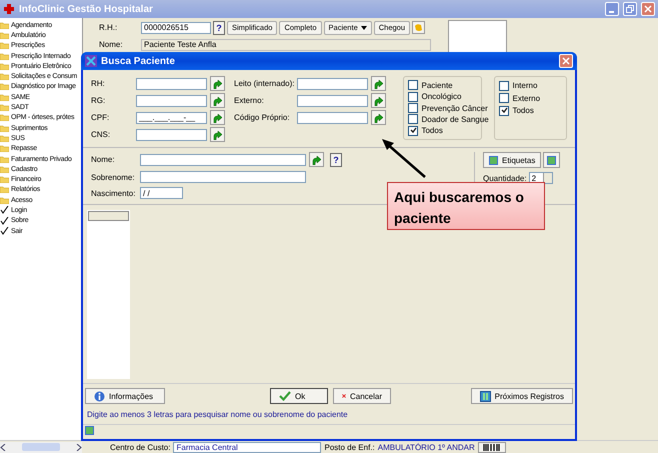  I want to click on cost-center-dropdown: Farmacia Central, so click(247, 447).